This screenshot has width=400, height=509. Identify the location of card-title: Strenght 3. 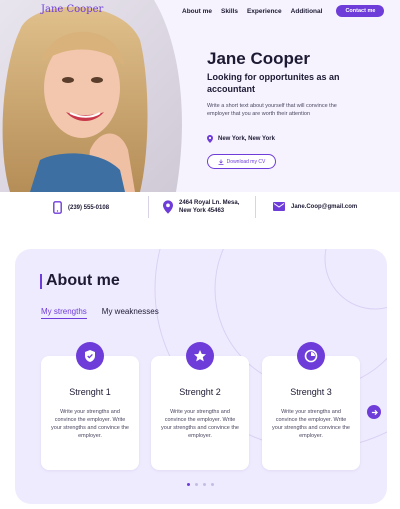
(311, 392).